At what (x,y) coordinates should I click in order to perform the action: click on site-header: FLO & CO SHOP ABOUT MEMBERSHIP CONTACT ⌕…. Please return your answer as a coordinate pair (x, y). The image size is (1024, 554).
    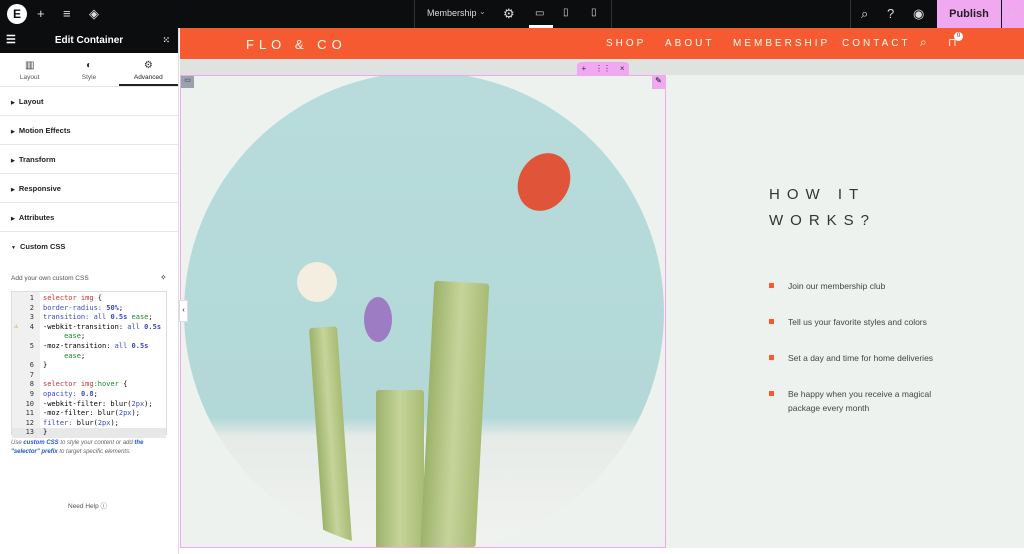
    Looking at the image, I should click on (602, 43).